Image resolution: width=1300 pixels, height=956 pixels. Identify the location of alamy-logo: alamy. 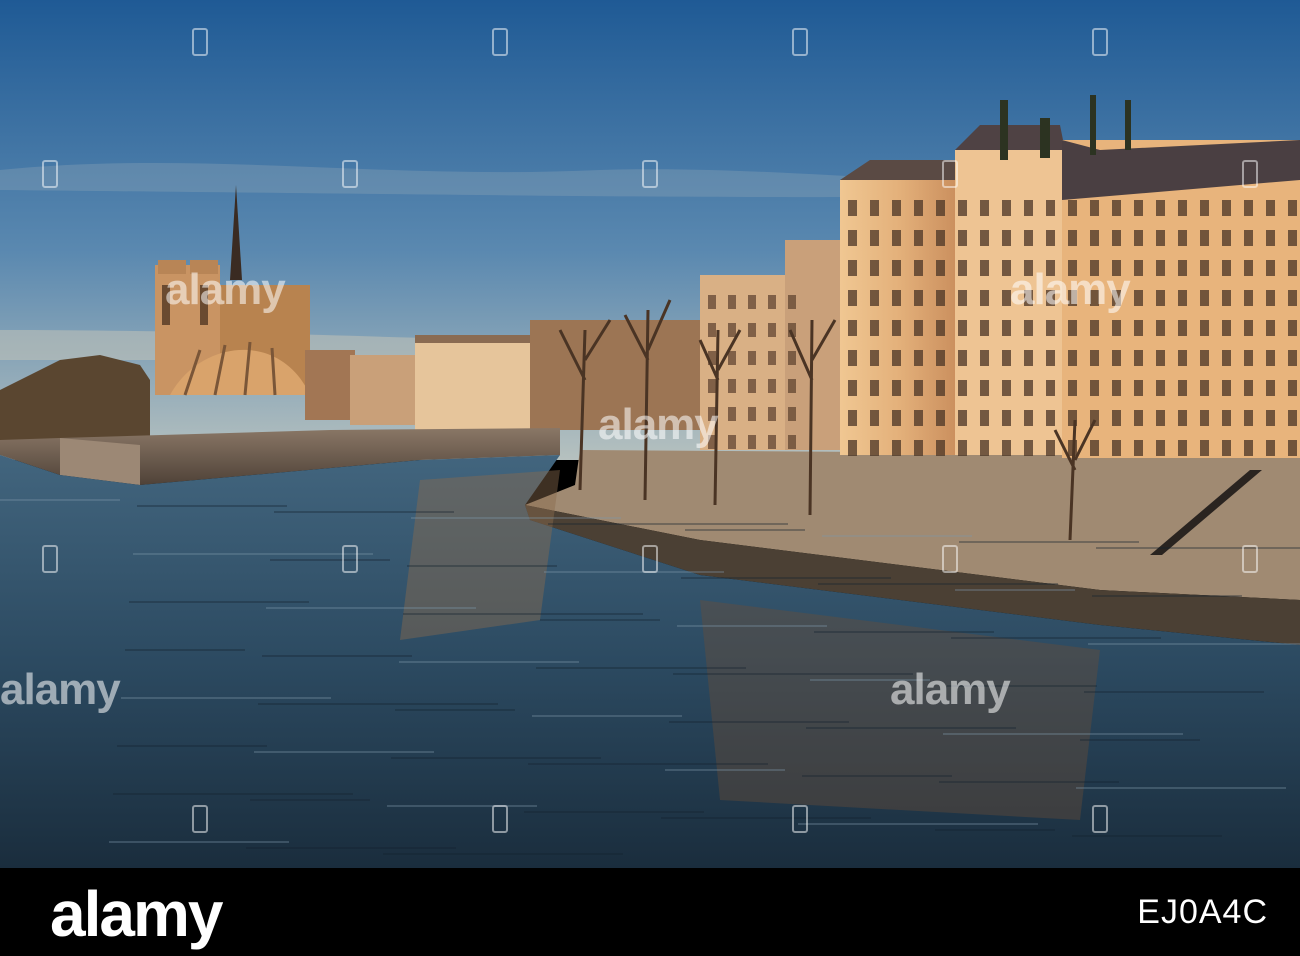
(136, 914).